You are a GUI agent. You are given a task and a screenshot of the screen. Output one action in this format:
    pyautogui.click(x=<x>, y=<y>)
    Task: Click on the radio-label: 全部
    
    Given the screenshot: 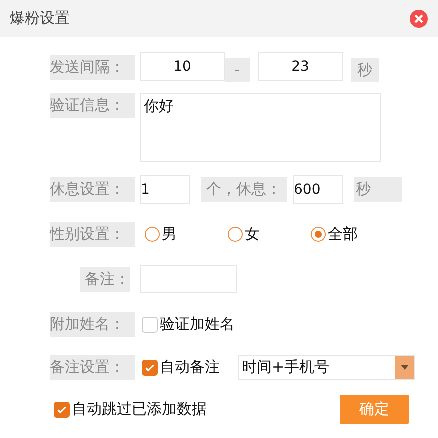 What is the action you would take?
    pyautogui.click(x=343, y=234)
    